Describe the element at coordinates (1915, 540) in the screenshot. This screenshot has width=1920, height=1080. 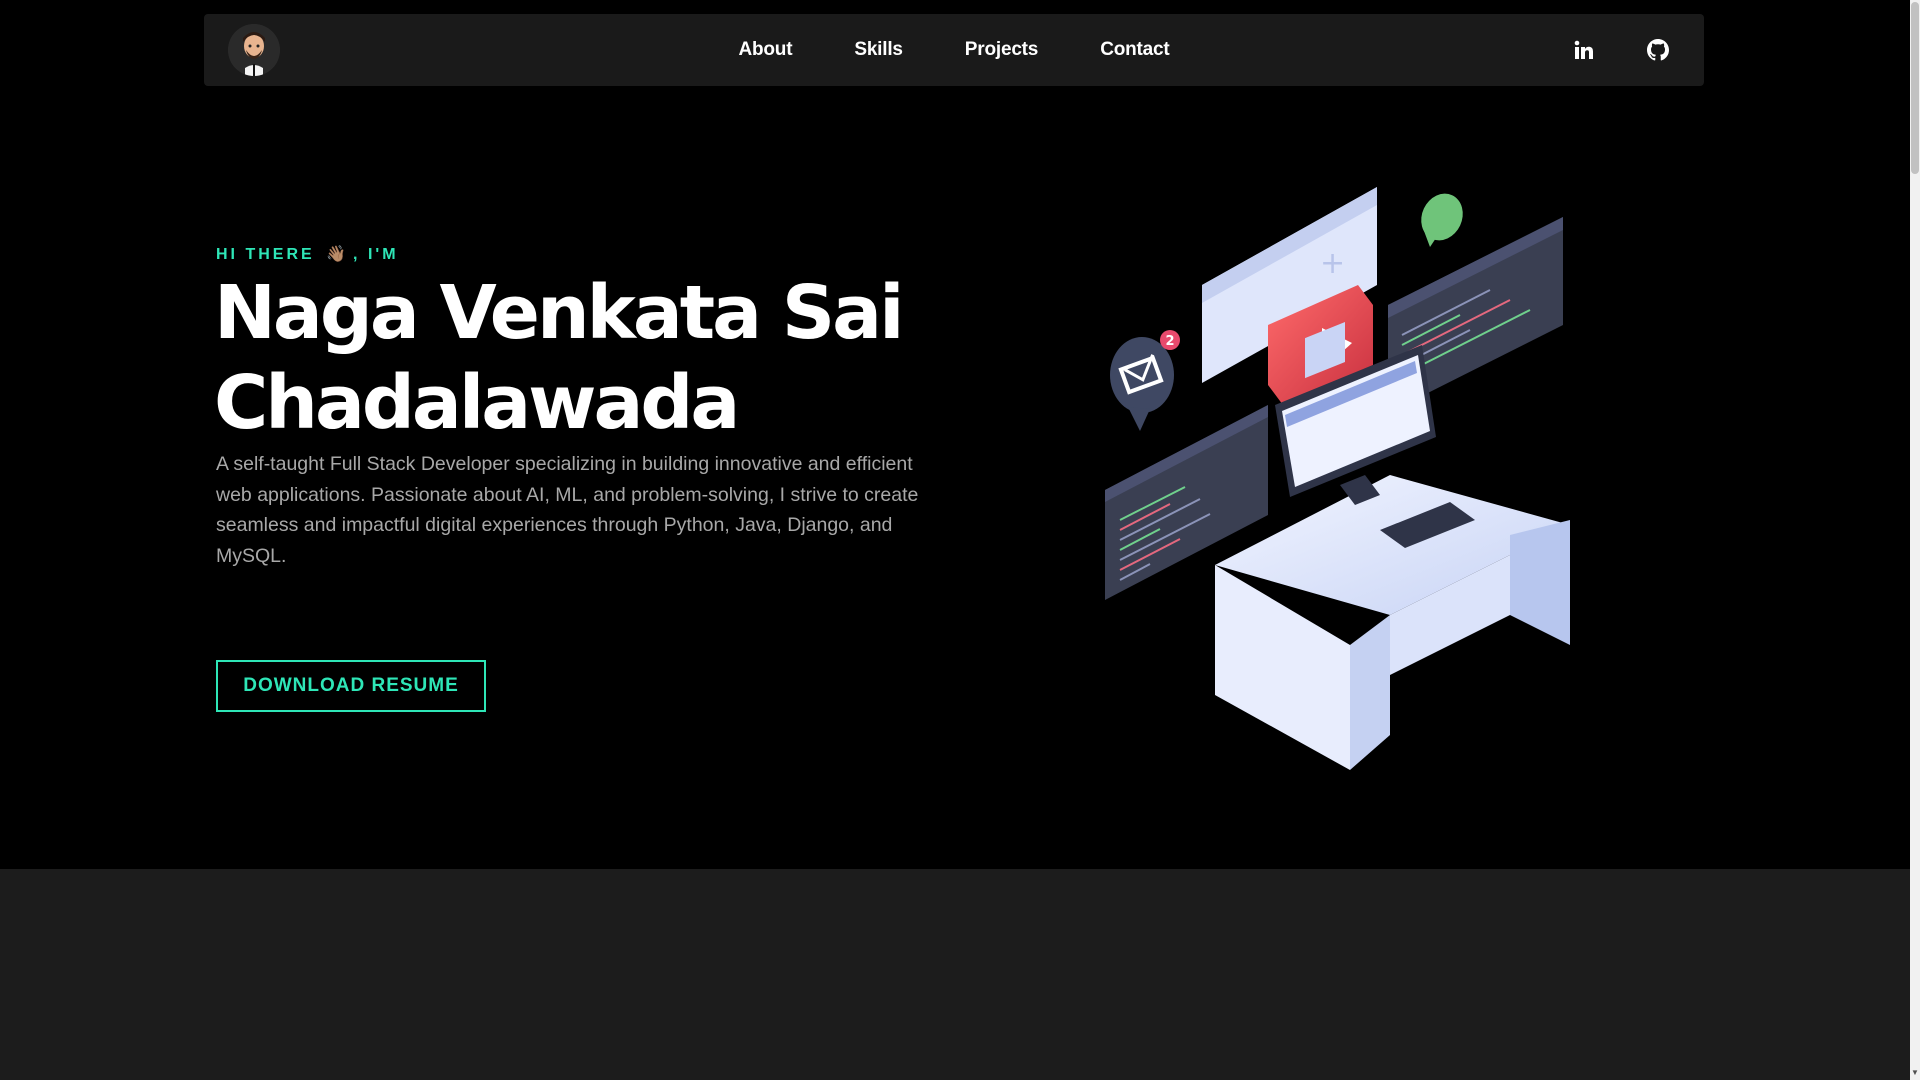
I see `page-scrollbar: ▼` at that location.